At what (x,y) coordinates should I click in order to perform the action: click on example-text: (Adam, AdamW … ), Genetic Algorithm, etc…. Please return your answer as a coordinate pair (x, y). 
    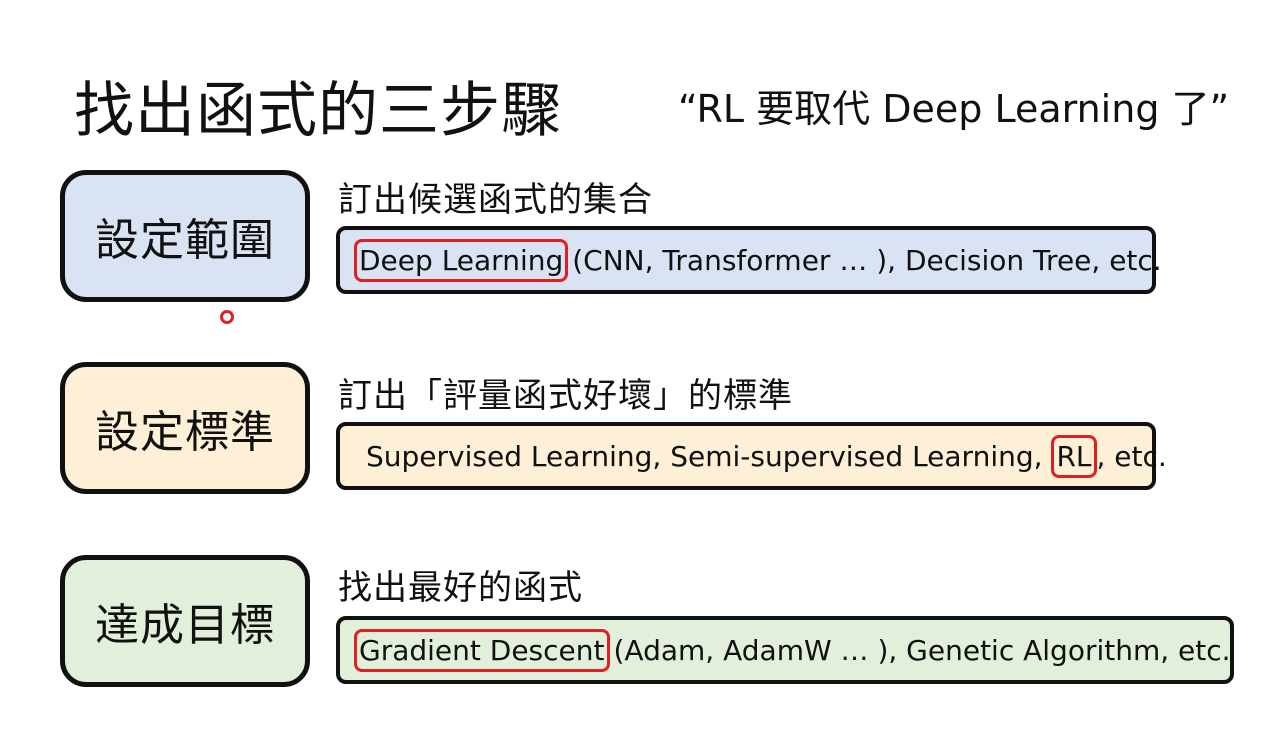
    Looking at the image, I should click on (922, 650).